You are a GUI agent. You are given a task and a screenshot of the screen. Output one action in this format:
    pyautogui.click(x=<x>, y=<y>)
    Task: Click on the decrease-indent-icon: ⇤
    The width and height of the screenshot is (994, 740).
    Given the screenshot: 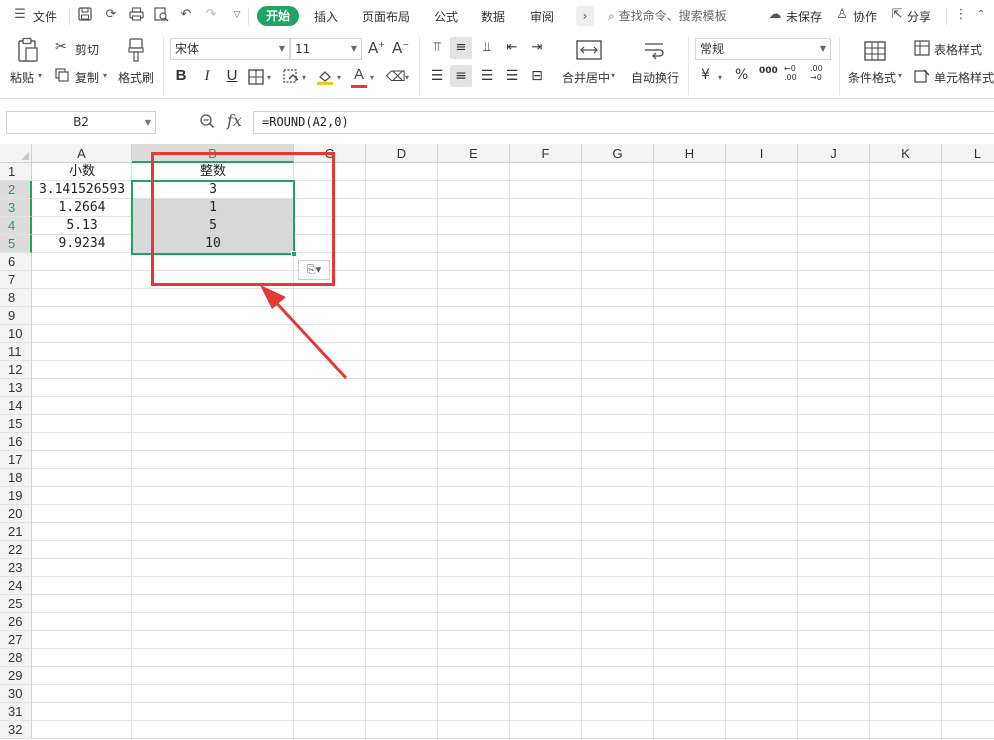 What is the action you would take?
    pyautogui.click(x=512, y=48)
    